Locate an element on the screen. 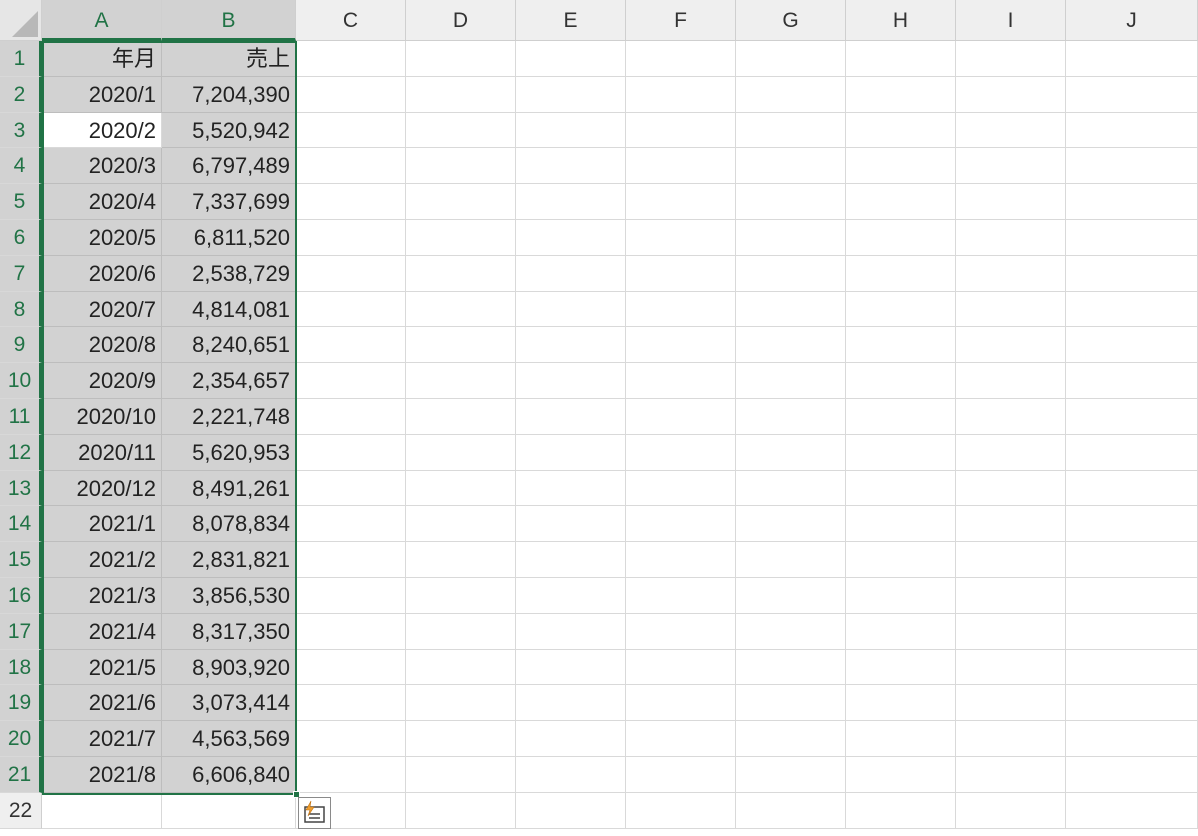 Image resolution: width=1198 pixels, height=836 pixels. cell-a2: 2020/1 is located at coordinates (102, 94).